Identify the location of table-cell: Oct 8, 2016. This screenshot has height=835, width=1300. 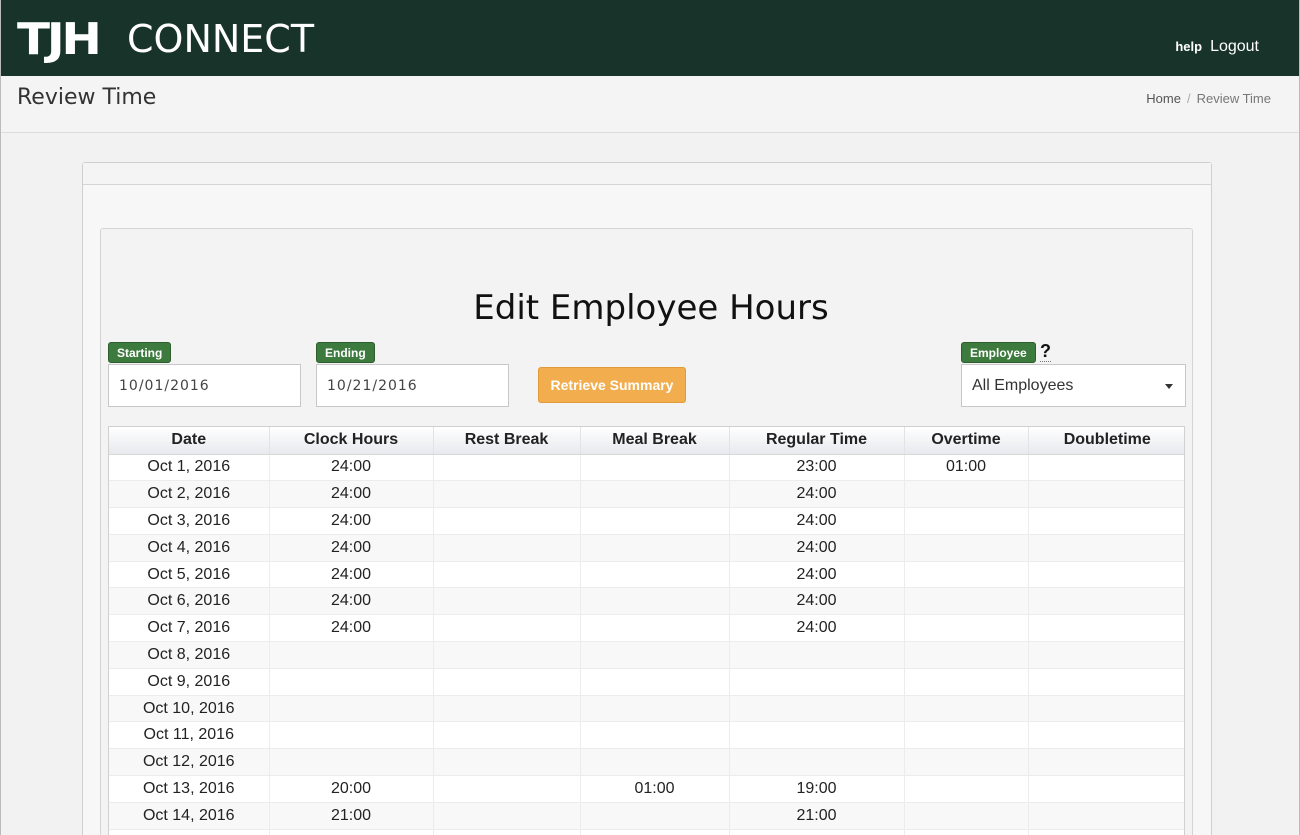
(189, 655).